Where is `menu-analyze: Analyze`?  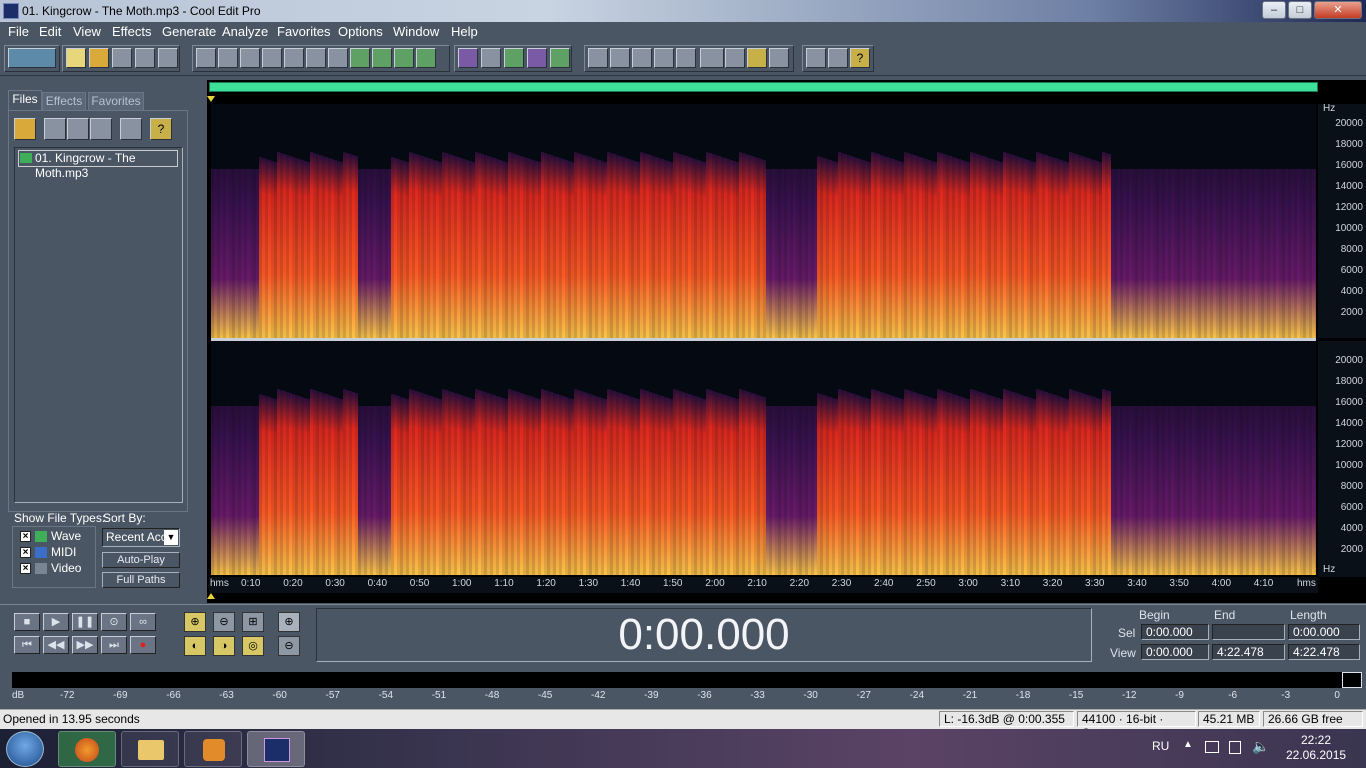
menu-analyze: Analyze is located at coordinates (245, 31).